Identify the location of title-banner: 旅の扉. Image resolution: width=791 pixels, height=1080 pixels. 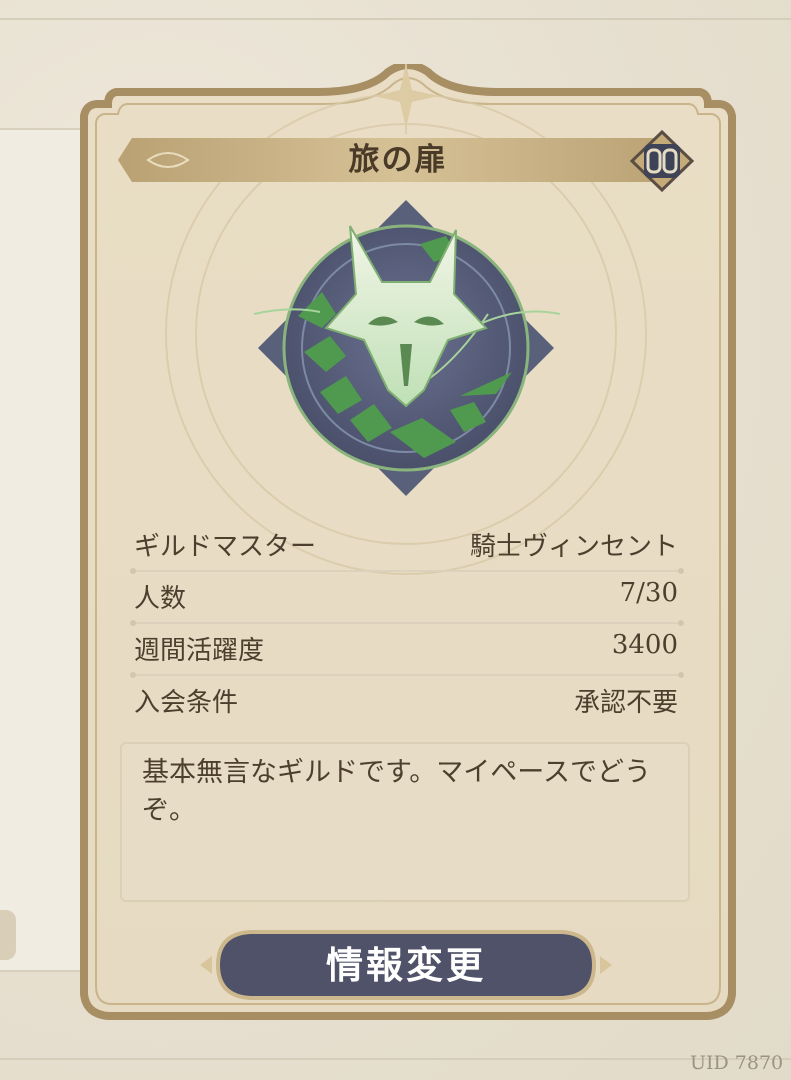
(398, 160).